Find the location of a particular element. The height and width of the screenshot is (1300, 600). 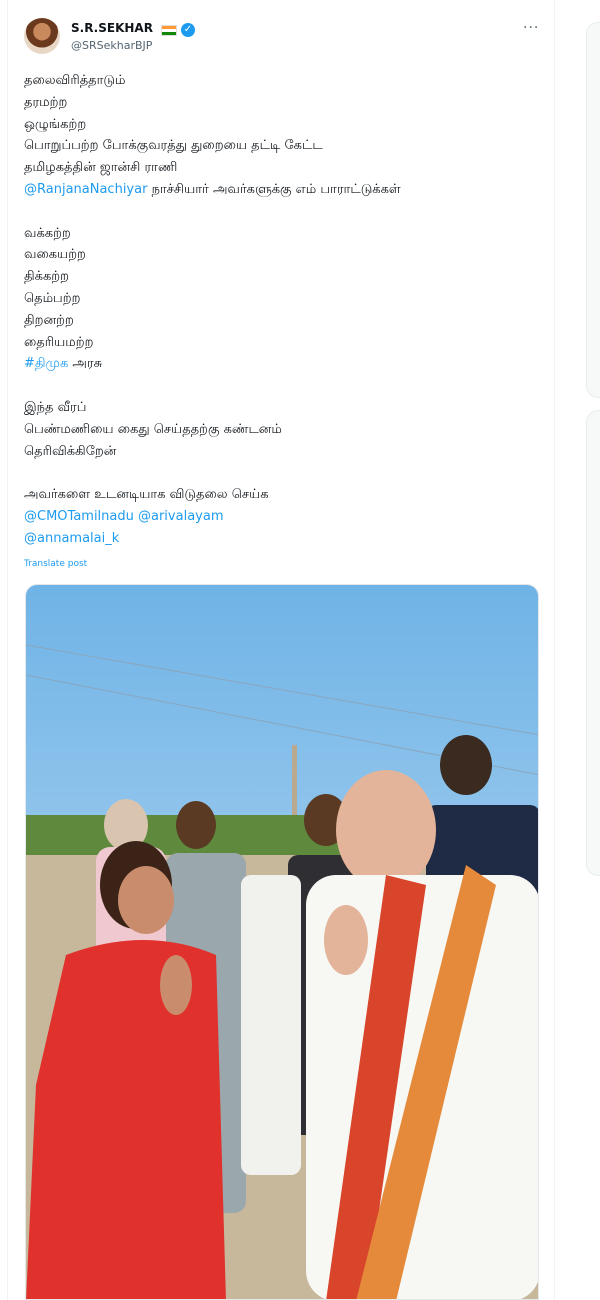

post-text-segment: தமிழகத்தின் ஜான்சி ராணி is located at coordinates (101, 168).